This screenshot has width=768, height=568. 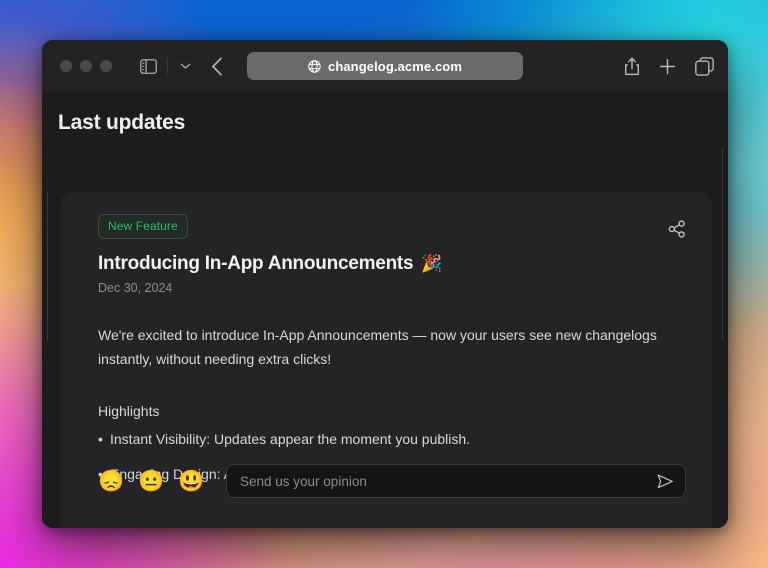 What do you see at coordinates (632, 66) in the screenshot?
I see `share-icon` at bounding box center [632, 66].